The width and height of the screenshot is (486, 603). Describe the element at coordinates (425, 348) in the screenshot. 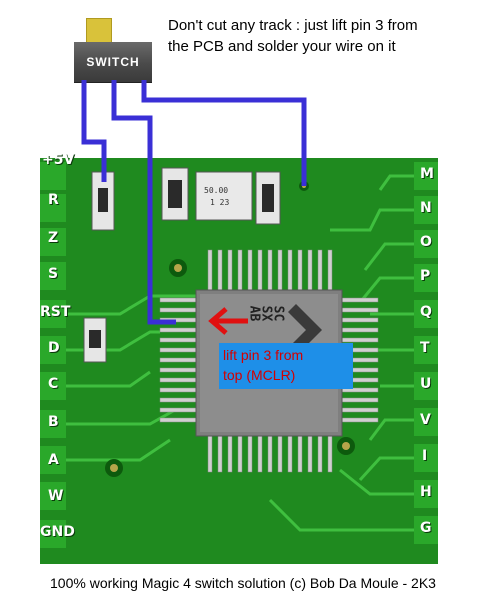

I see `pin-label-t: T` at that location.